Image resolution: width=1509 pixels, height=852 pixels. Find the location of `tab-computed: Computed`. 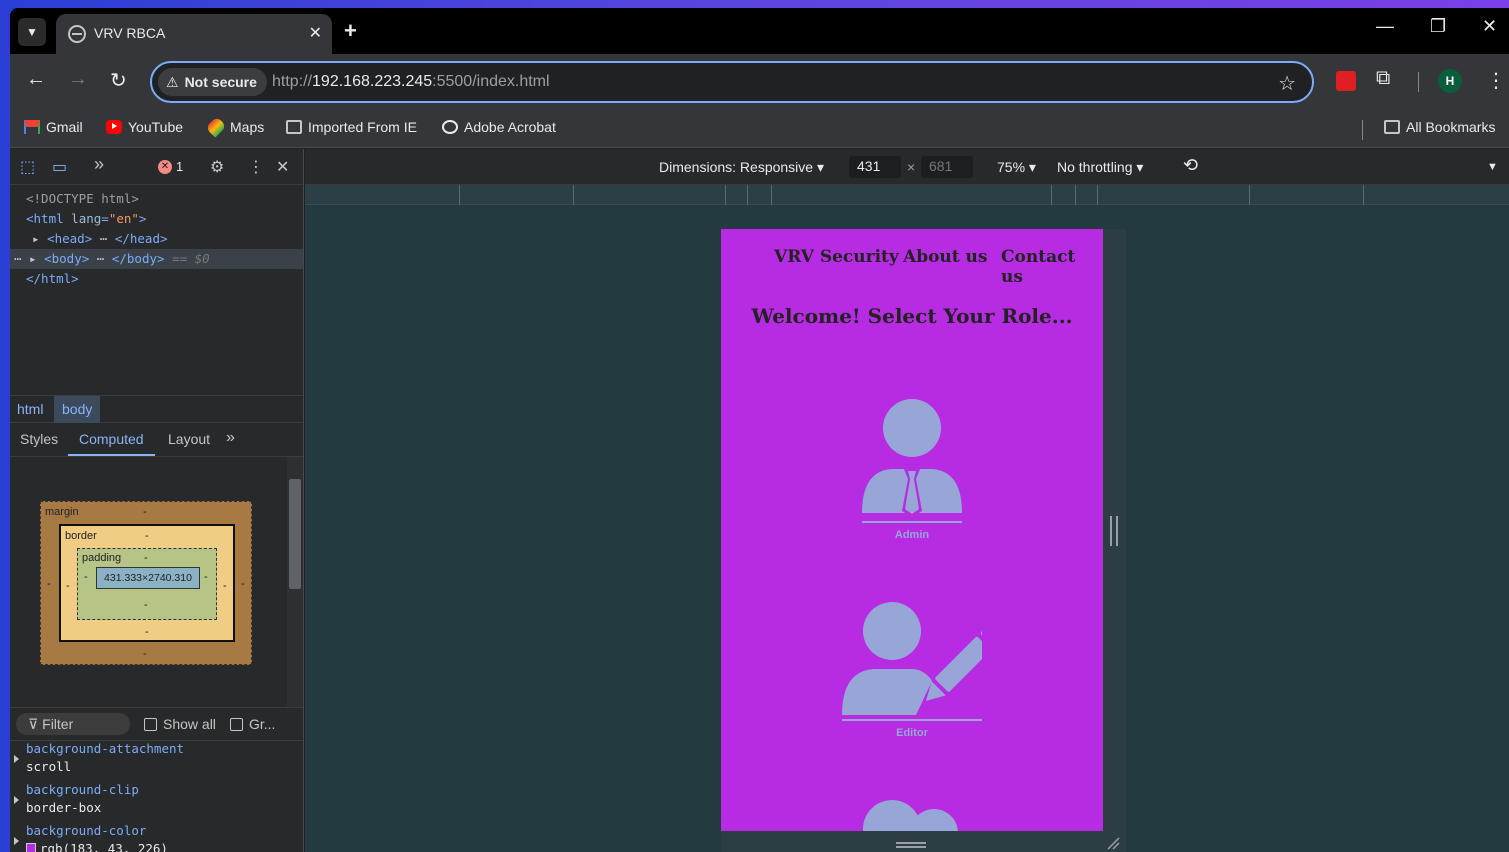

tab-computed: Computed is located at coordinates (111, 443).